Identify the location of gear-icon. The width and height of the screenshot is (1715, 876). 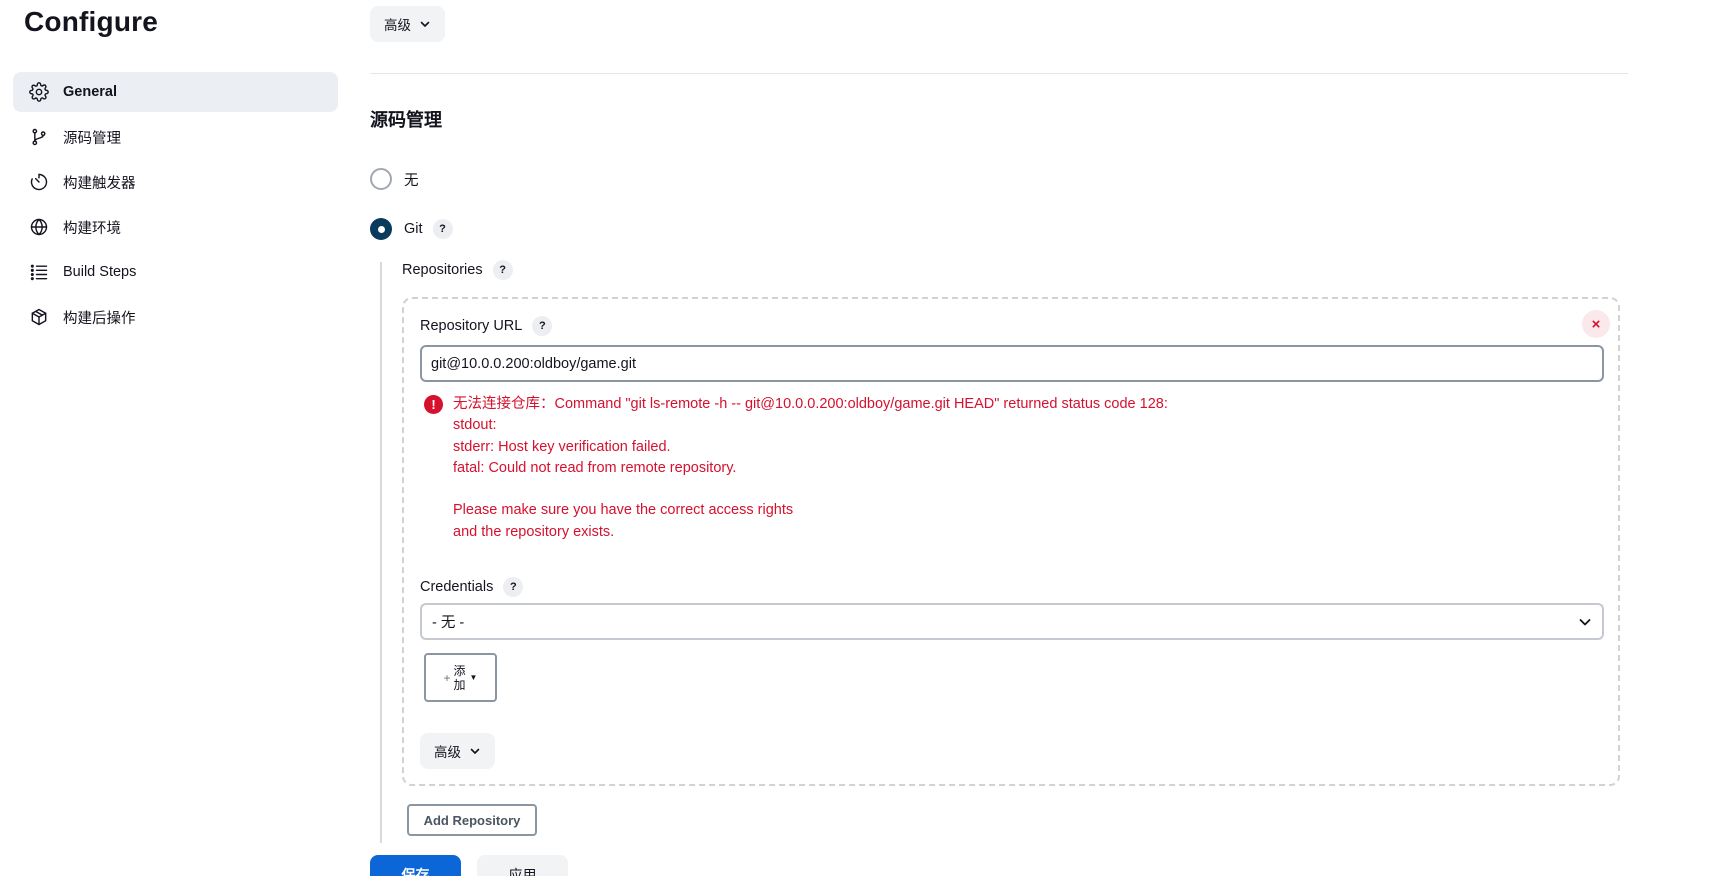
(39, 92).